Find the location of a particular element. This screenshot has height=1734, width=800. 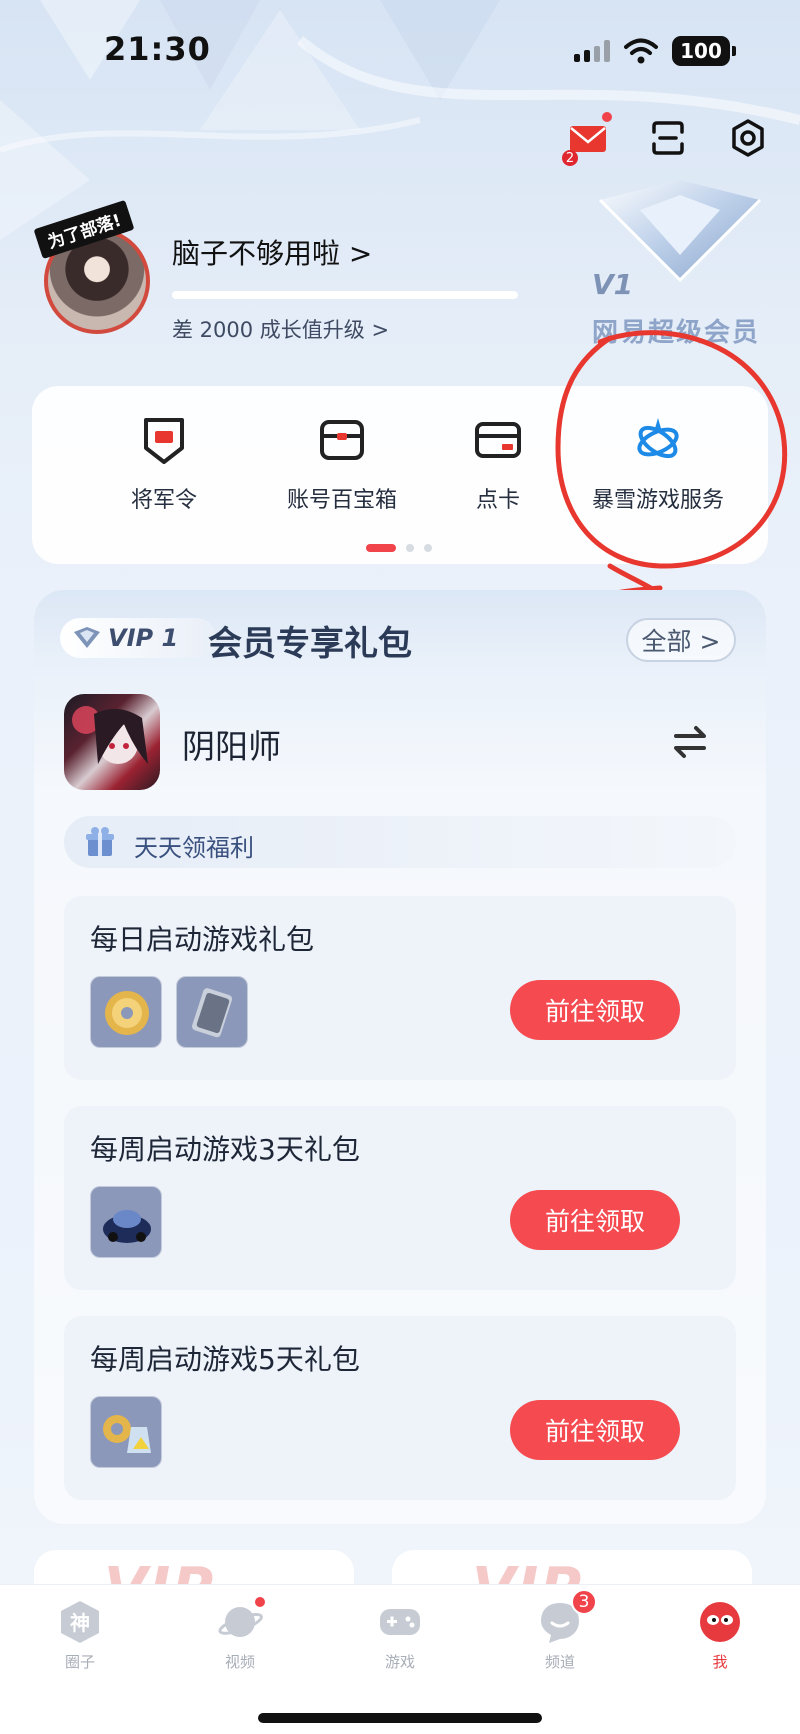

vip-level-pill: VIP 1 is located at coordinates (138, 638).